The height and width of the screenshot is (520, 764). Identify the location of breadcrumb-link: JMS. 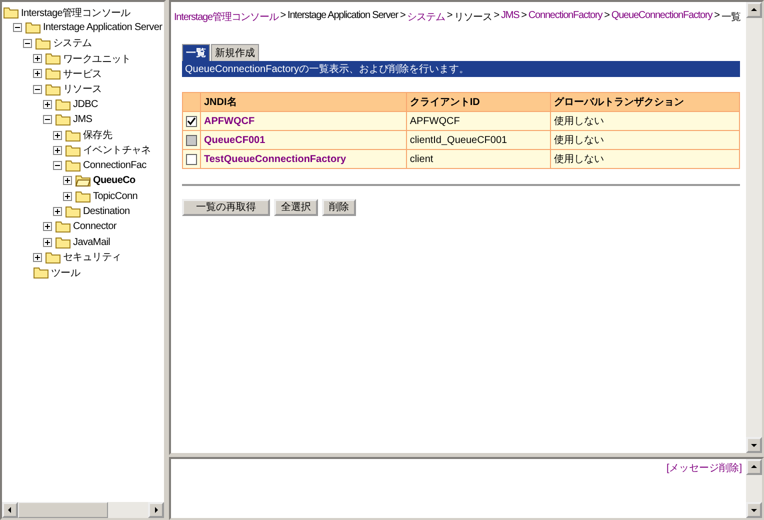
(510, 17).